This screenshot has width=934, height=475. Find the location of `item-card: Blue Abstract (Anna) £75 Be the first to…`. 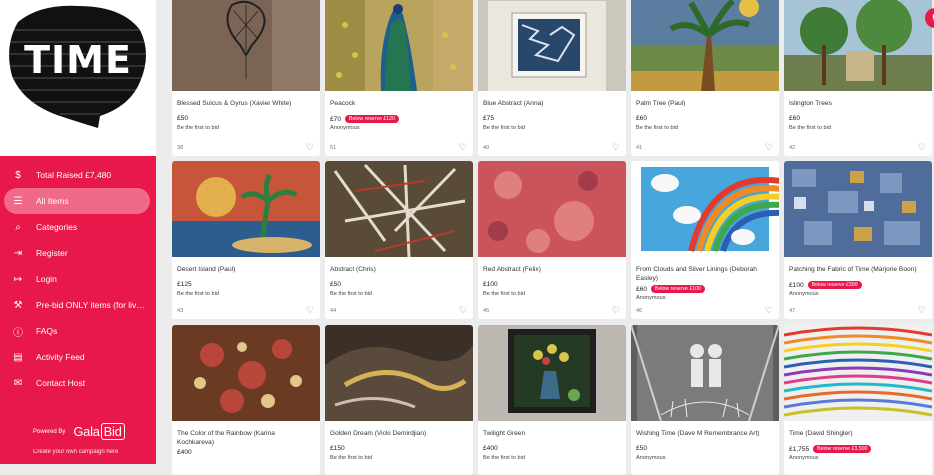

item-card: Blue Abstract (Anna) £75 Be the first to… is located at coordinates (552, 78).